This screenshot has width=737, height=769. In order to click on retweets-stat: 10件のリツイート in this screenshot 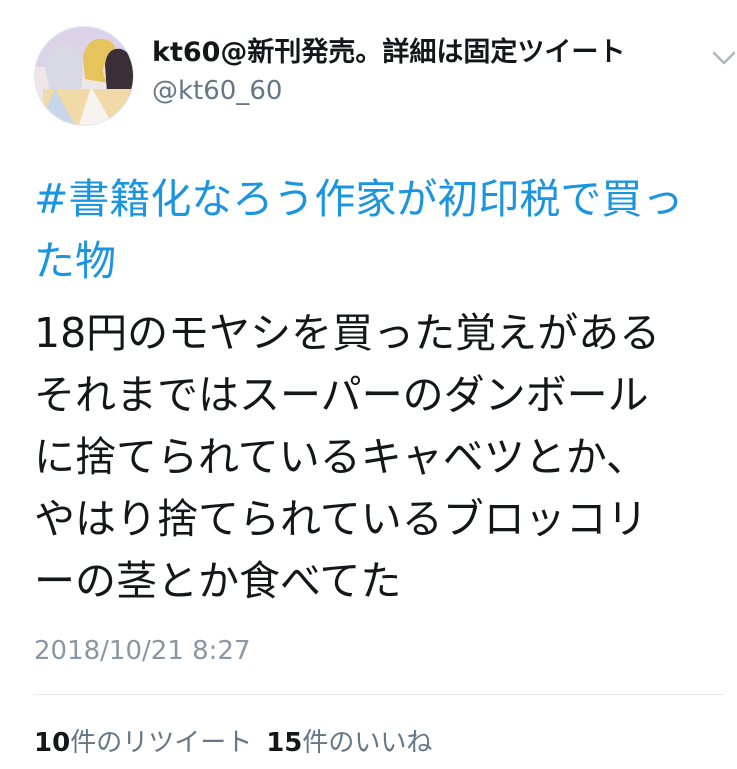, I will do `click(143, 743)`.